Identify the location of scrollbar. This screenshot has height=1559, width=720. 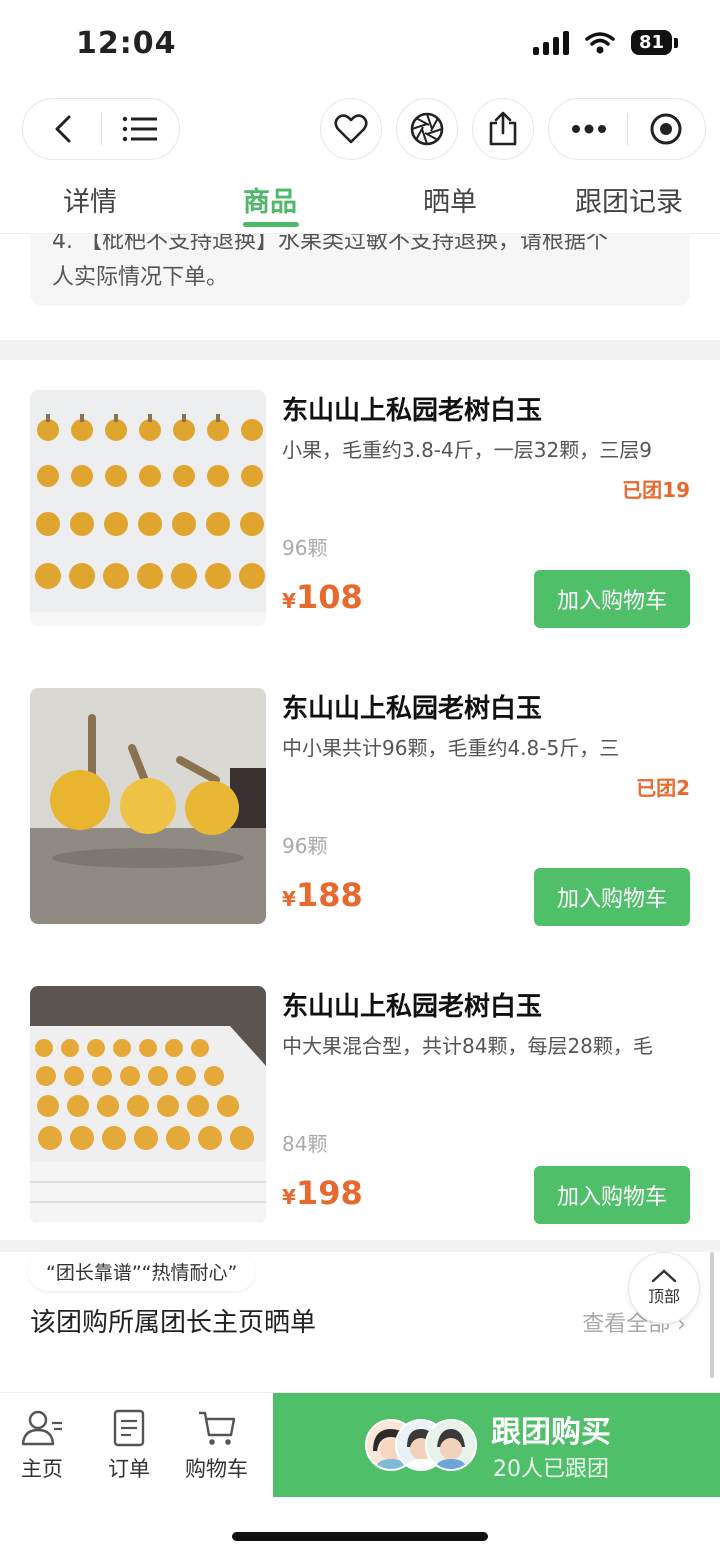
(712, 1315).